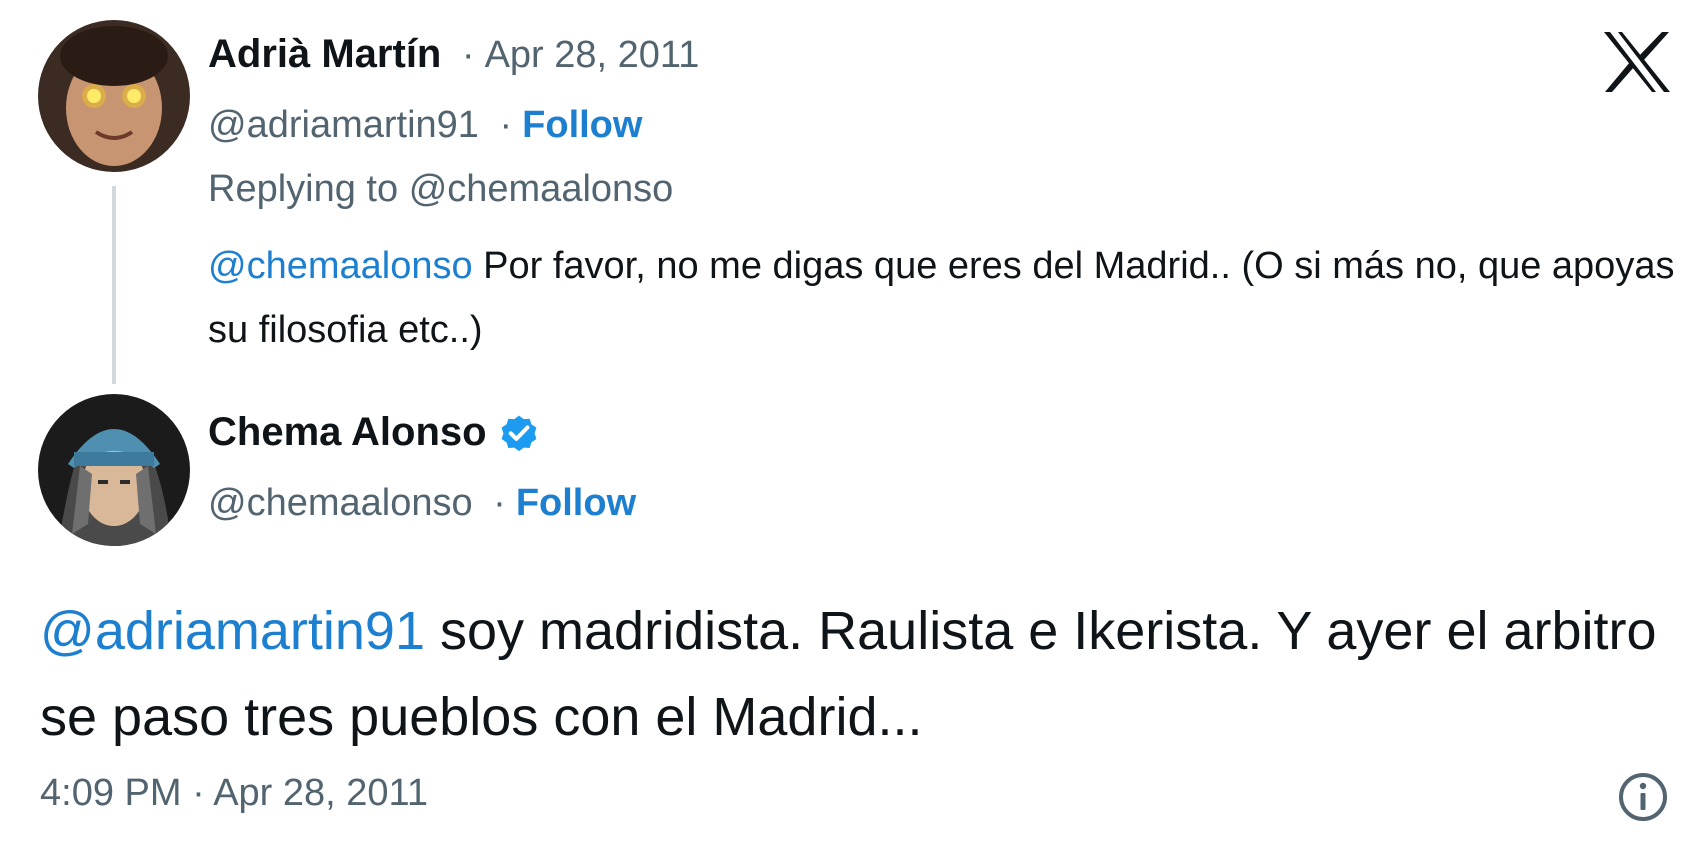 Image resolution: width=1706 pixels, height=849 pixels. Describe the element at coordinates (1643, 799) in the screenshot. I see `info-icon` at that location.